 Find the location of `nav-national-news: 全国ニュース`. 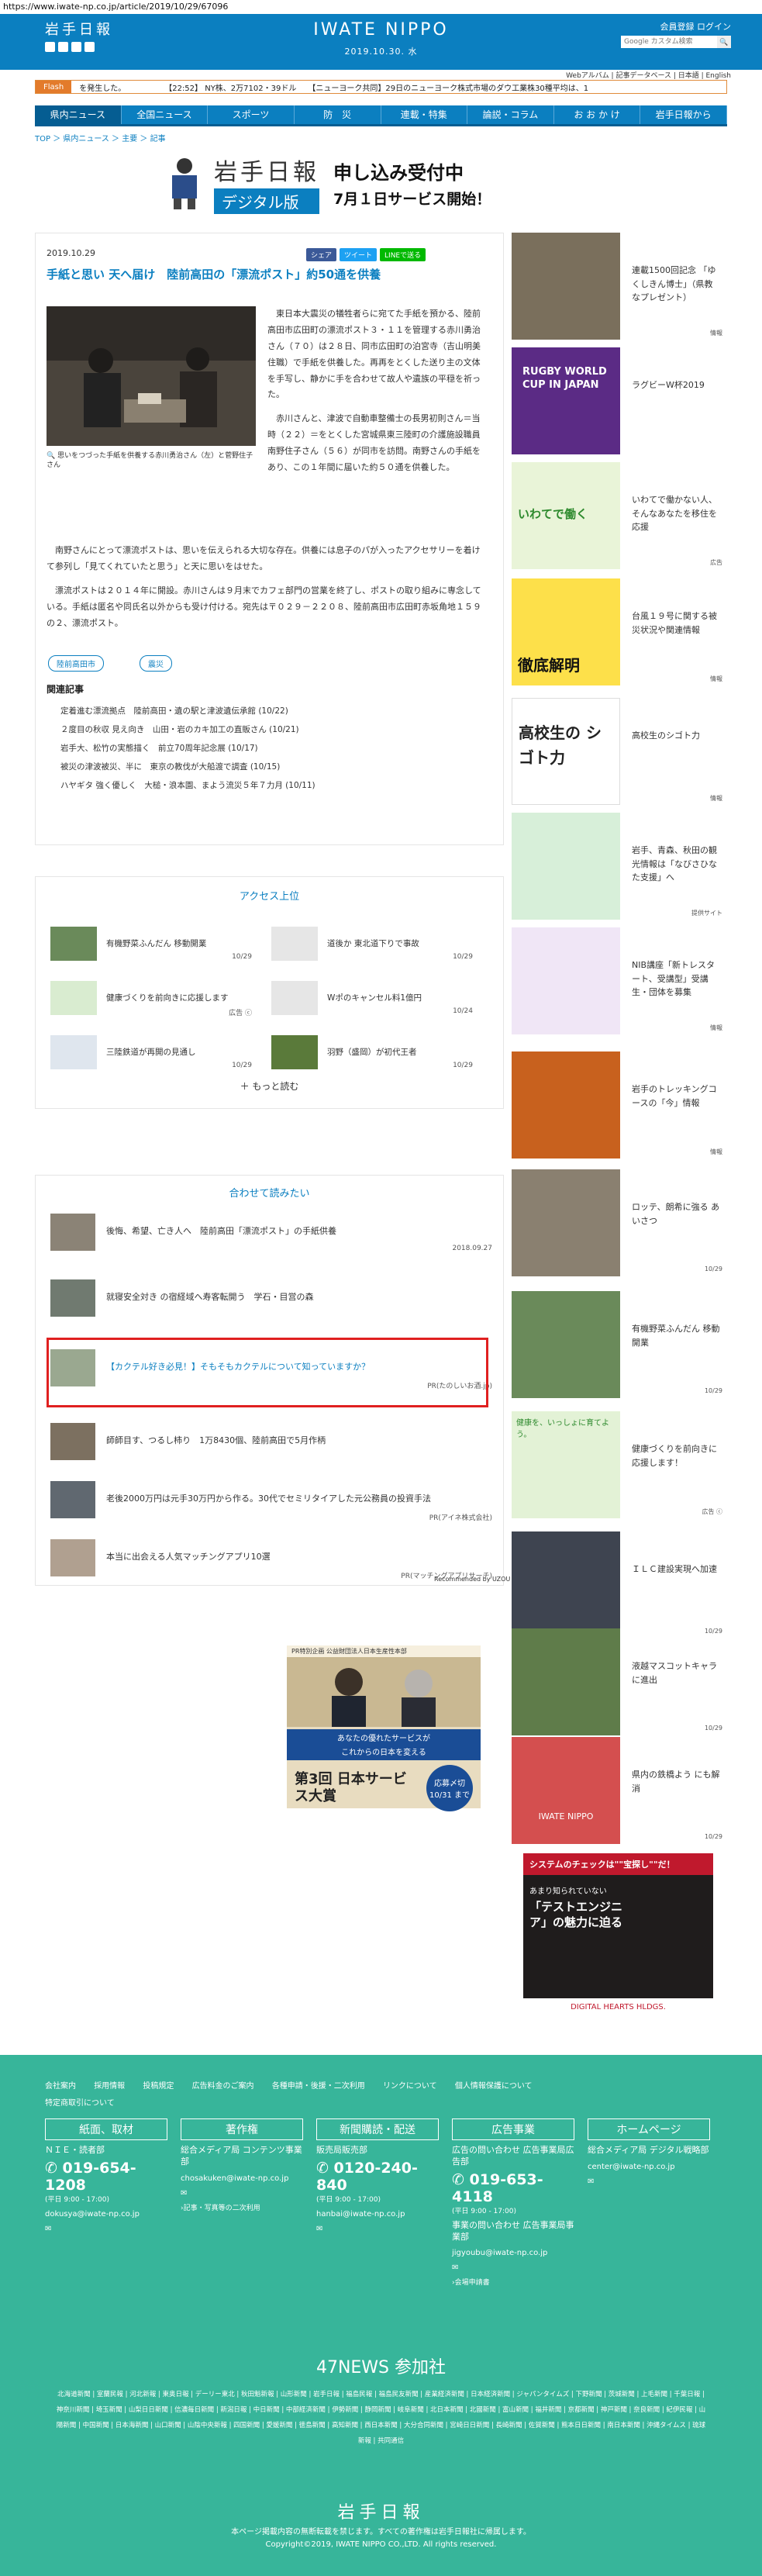

nav-national-news: 全国ニュース is located at coordinates (165, 114).